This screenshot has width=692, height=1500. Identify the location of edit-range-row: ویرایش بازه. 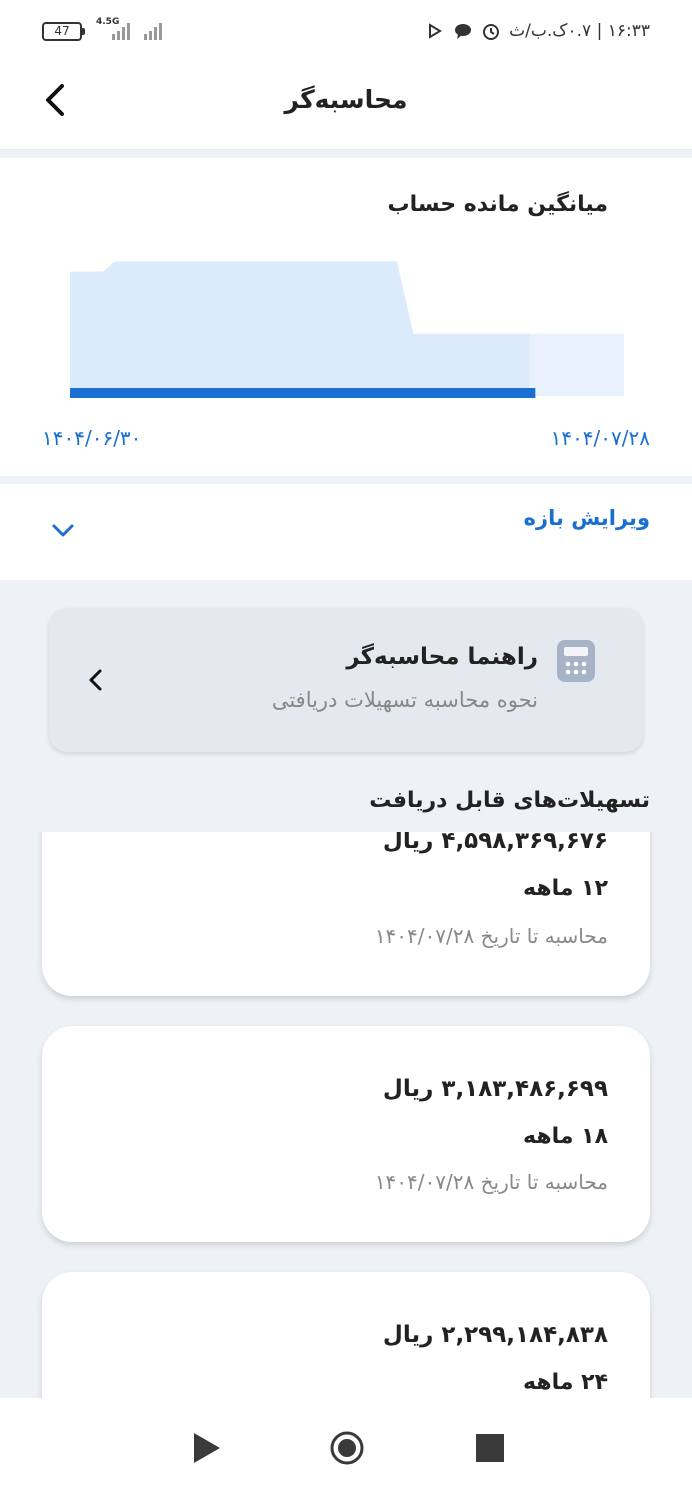
(346, 532).